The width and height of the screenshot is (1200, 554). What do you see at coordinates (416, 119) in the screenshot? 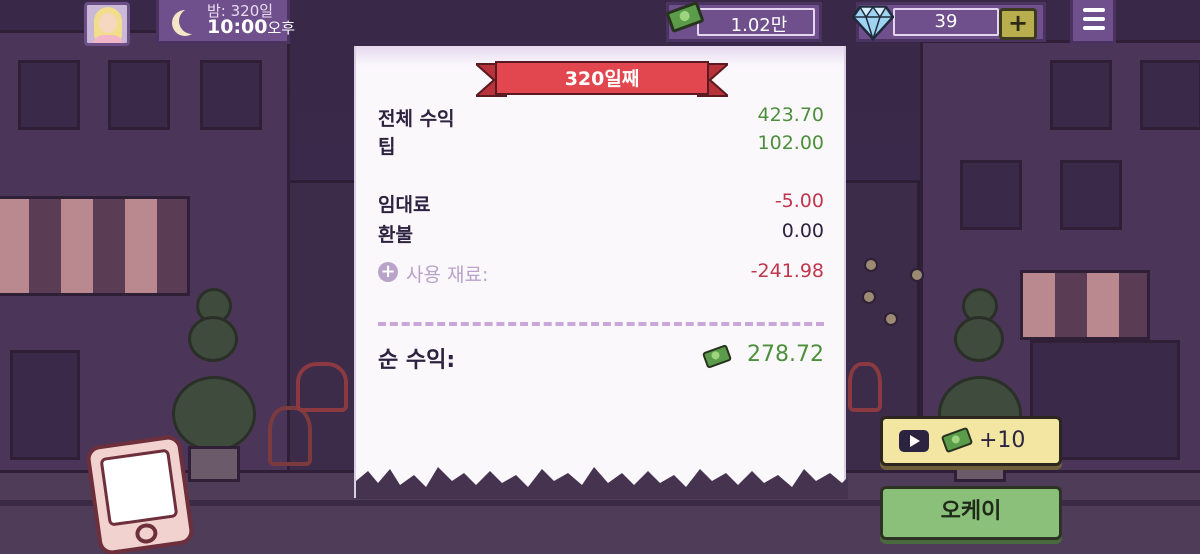
I see `row-label: 전체 수익` at bounding box center [416, 119].